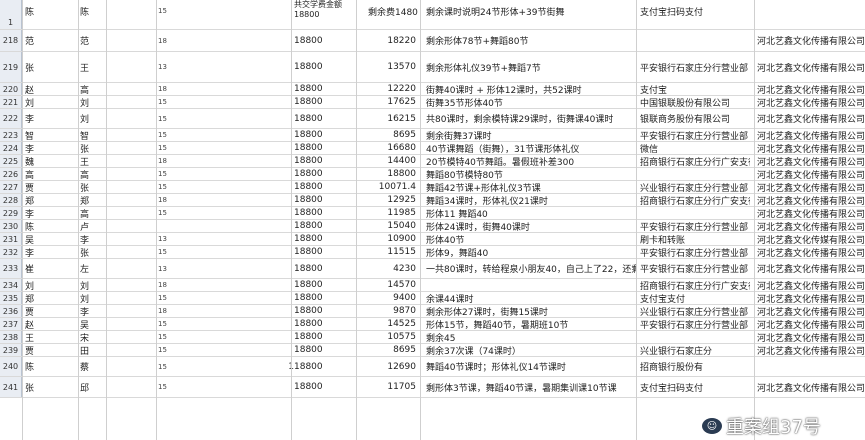 Image resolution: width=865 pixels, height=440 pixels. I want to click on name-cell: 范, so click(90, 40).